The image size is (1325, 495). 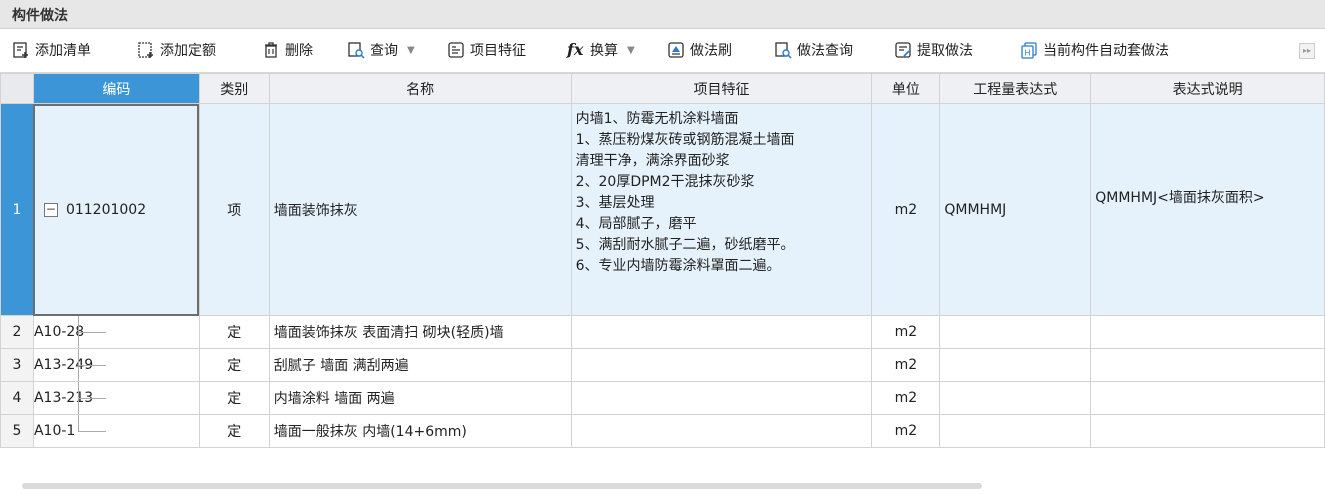 I want to click on column-header-code: 编码, so click(x=116, y=88).